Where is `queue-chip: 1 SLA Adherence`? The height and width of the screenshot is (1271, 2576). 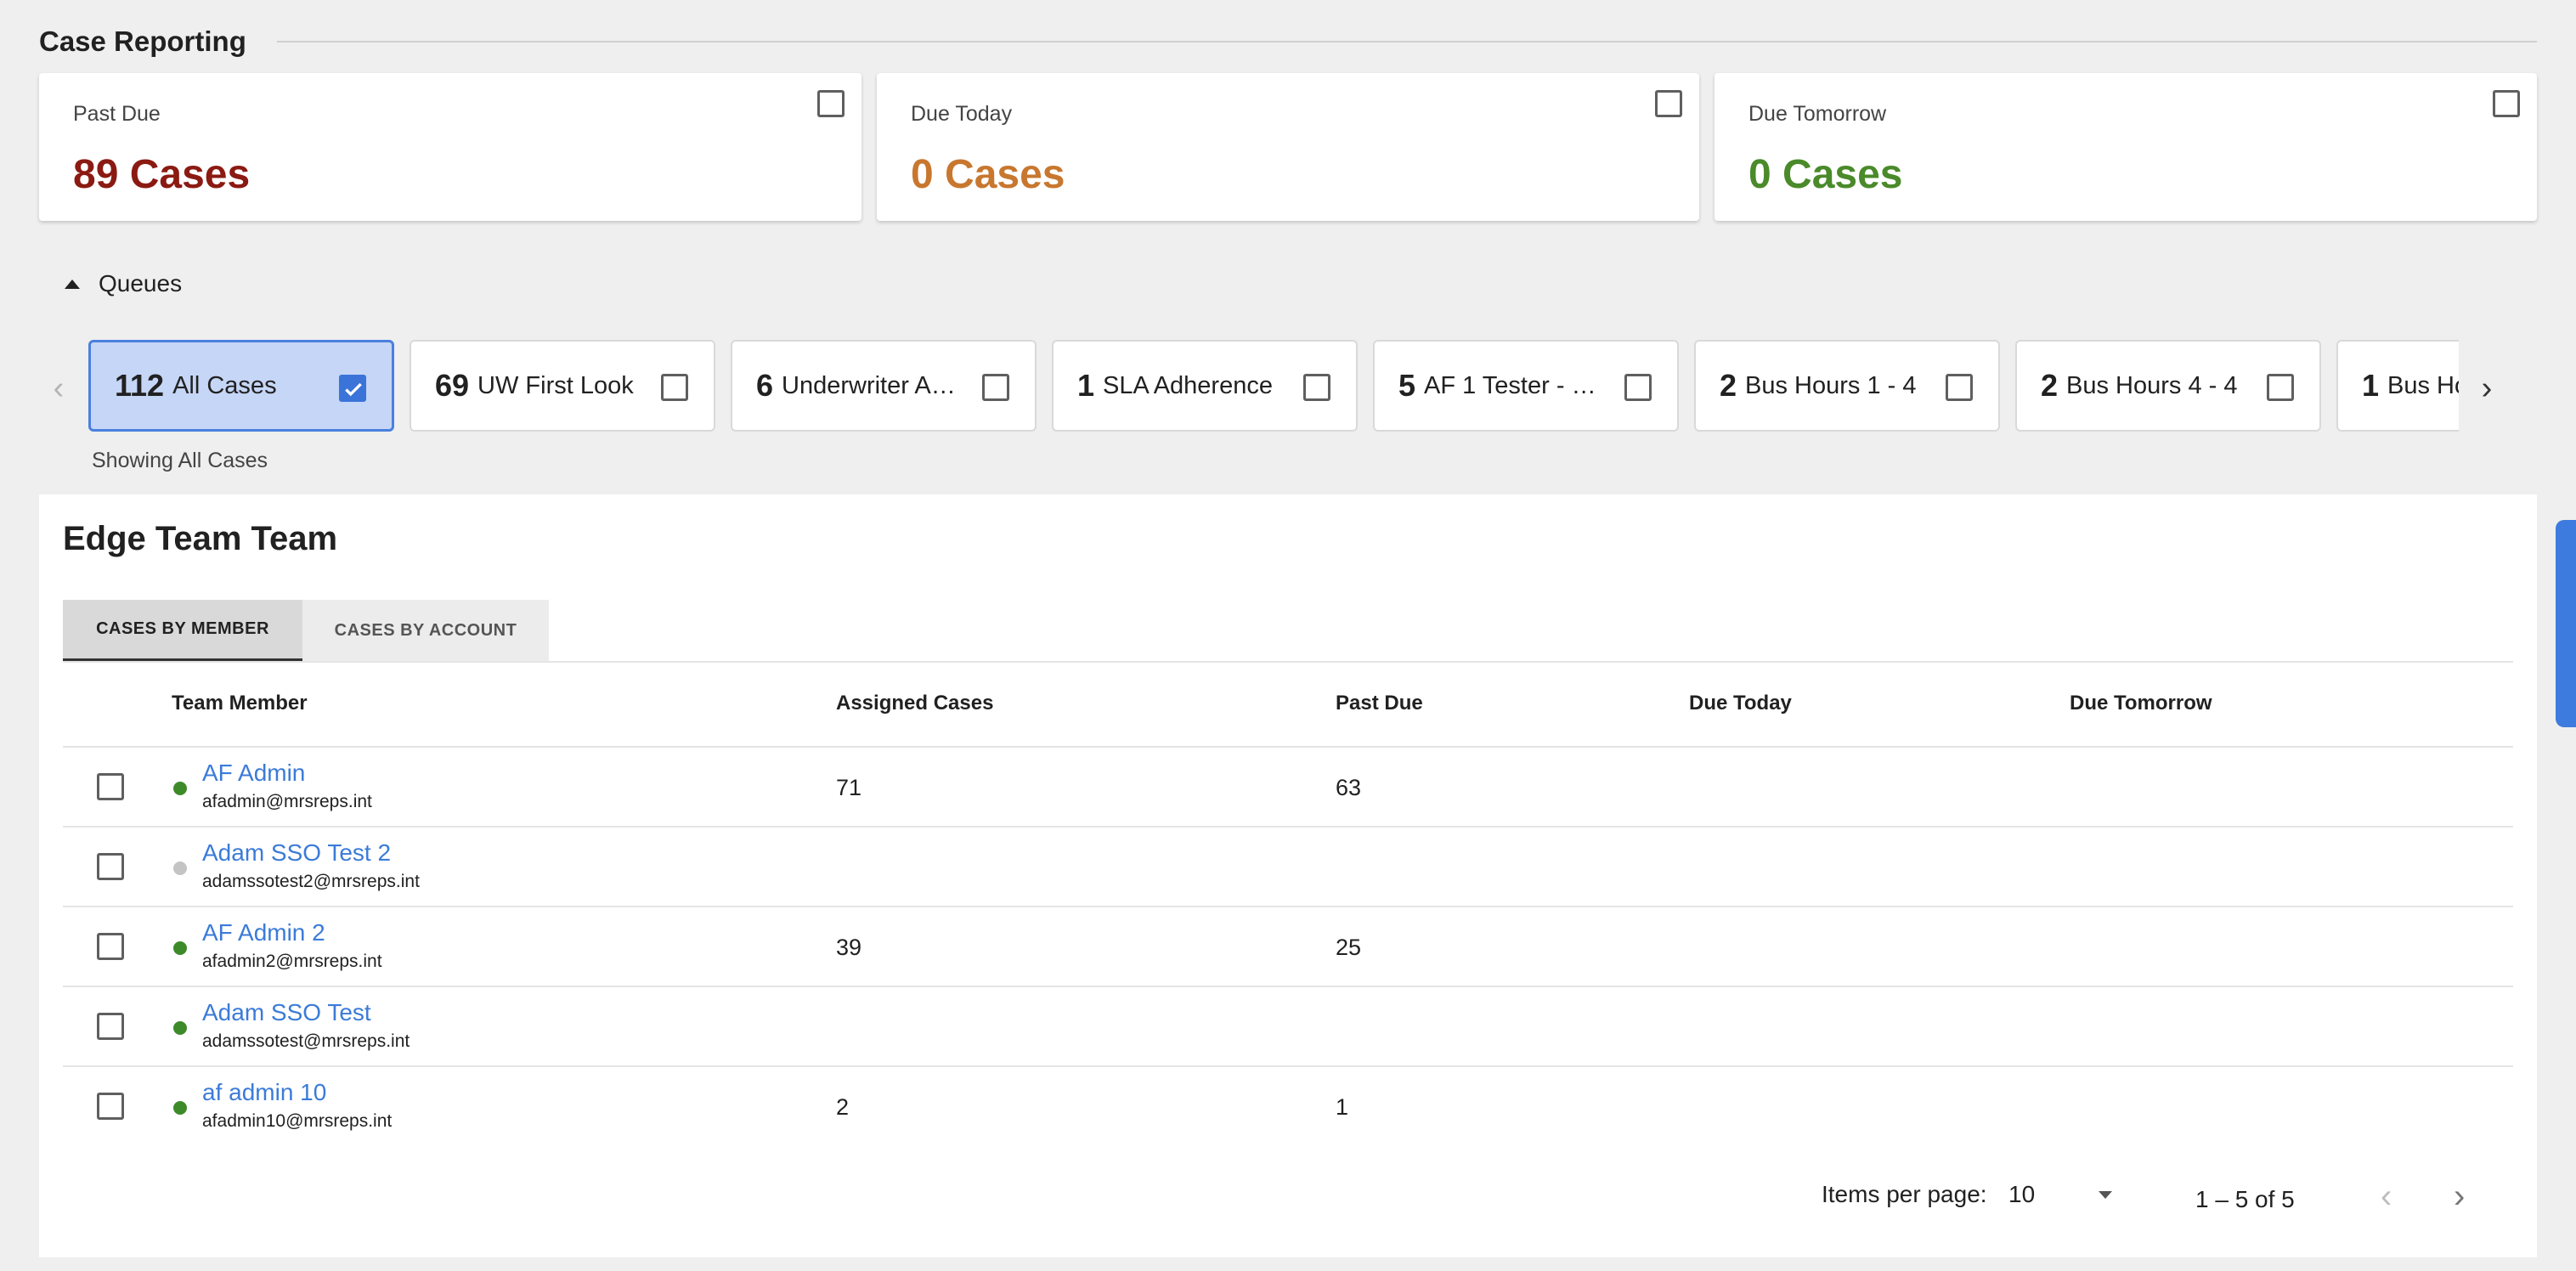 queue-chip: 1 SLA Adherence is located at coordinates (1205, 386).